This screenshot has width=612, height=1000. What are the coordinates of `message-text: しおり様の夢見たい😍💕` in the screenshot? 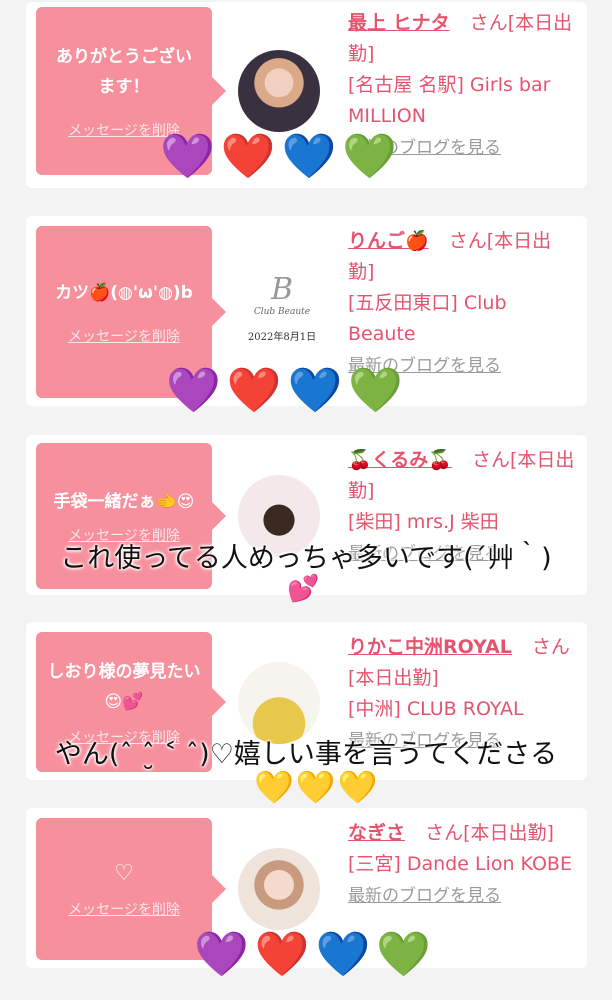 It's located at (124, 687).